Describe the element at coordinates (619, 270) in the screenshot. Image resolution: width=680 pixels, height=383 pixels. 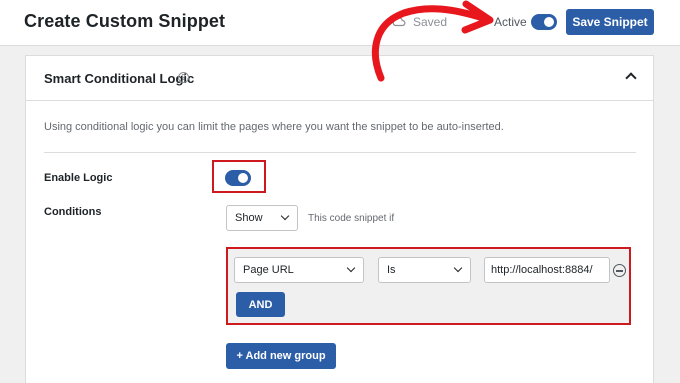
I see `remove-circle-icon` at that location.